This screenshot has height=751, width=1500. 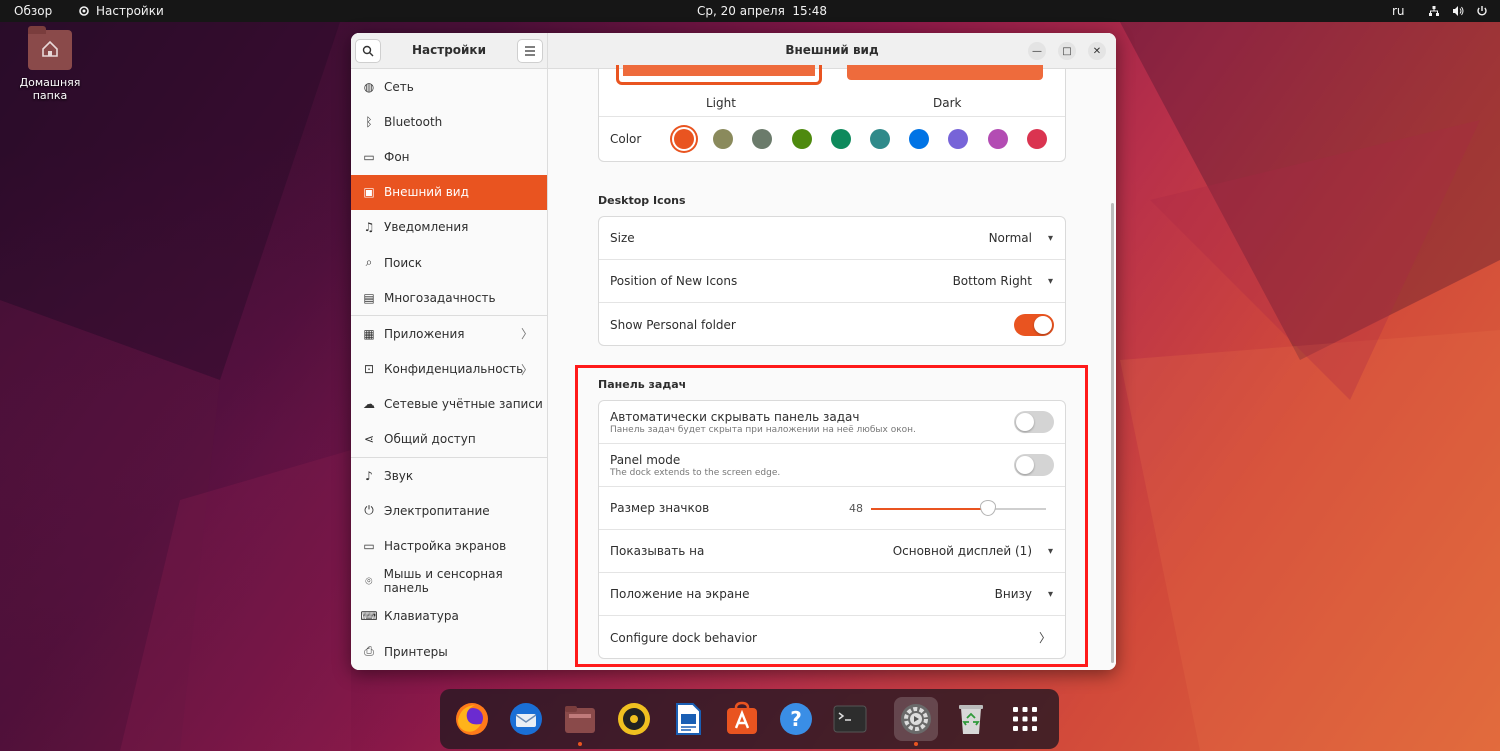 What do you see at coordinates (445, 546) in the screenshot?
I see `sidebar-item-label: Настройка экранов` at bounding box center [445, 546].